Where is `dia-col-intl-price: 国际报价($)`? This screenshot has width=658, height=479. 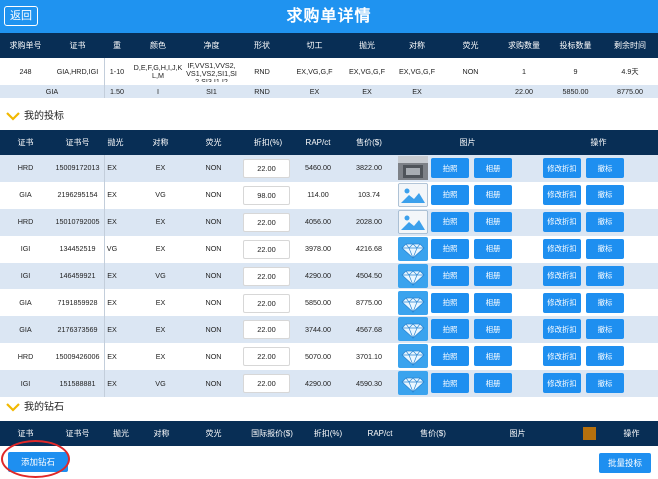
dia-col-intl-price: 国际报价($) is located at coordinates (272, 433).